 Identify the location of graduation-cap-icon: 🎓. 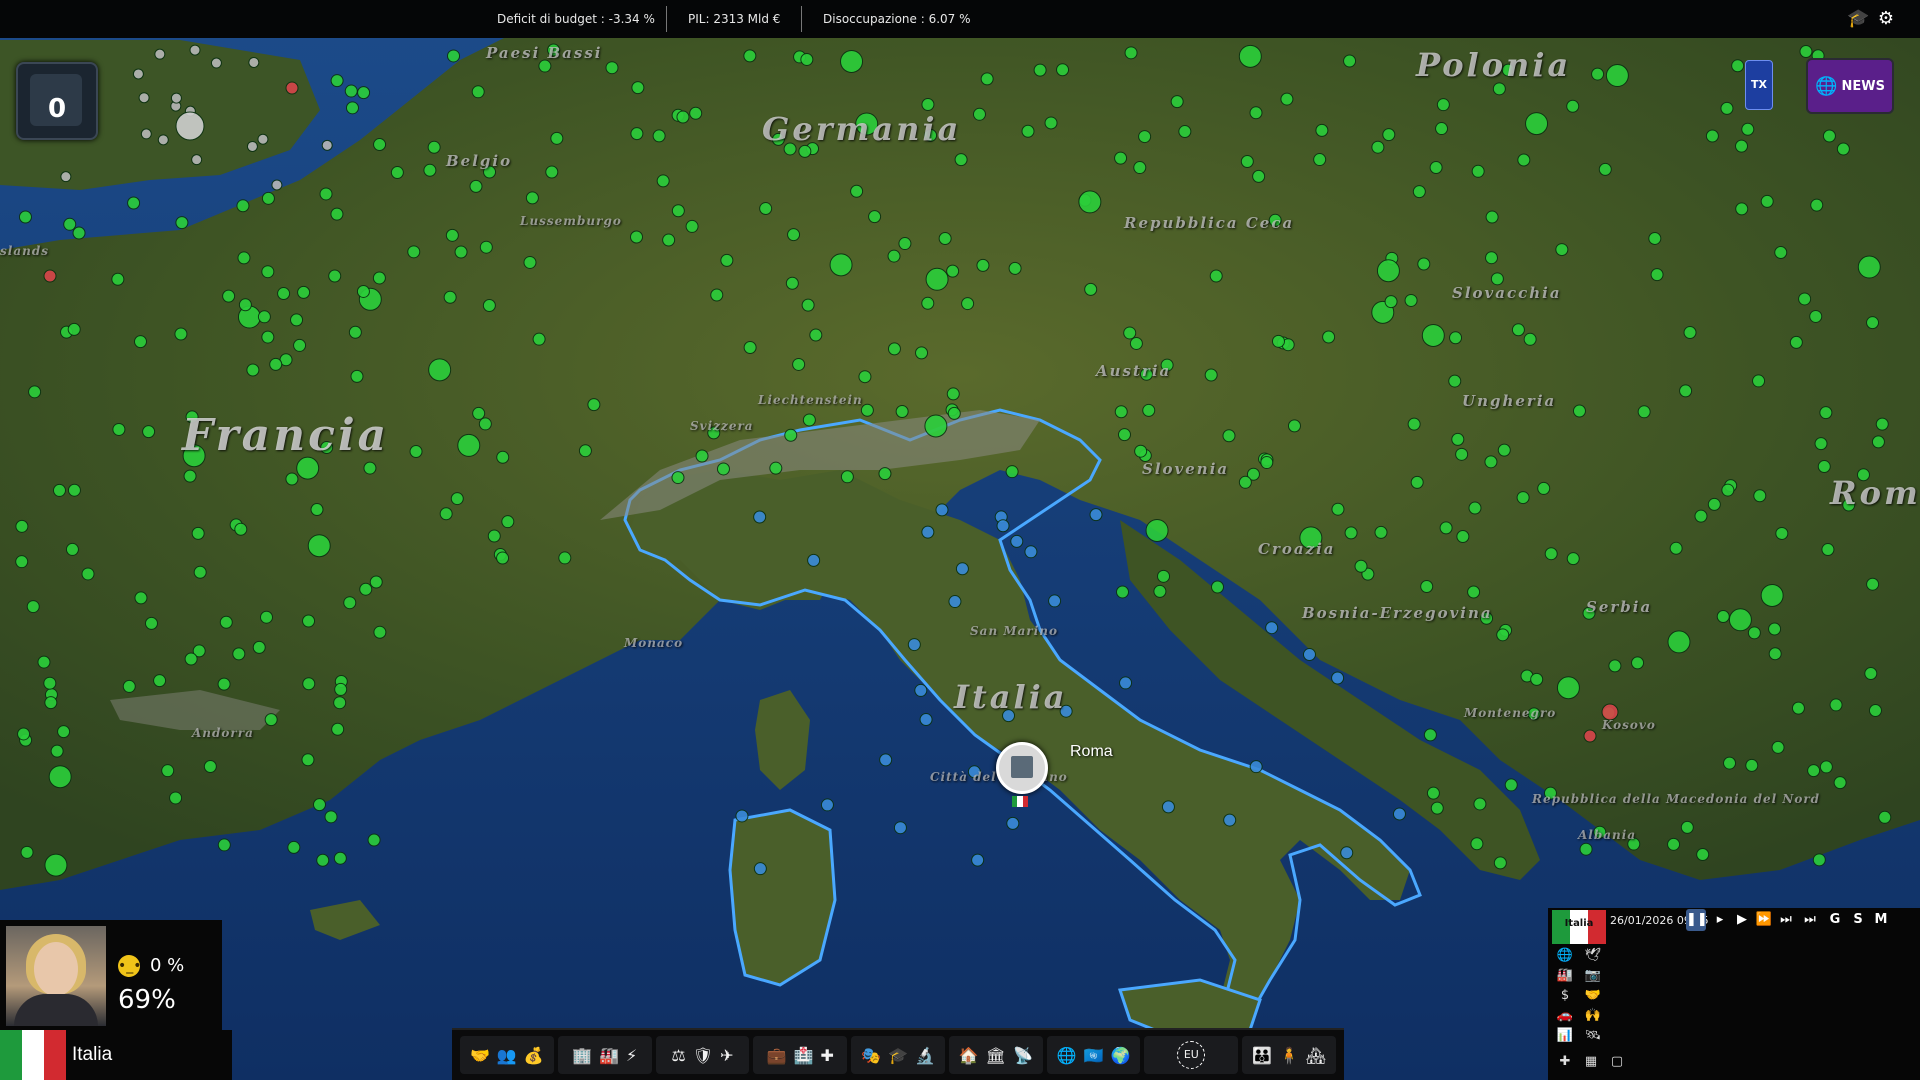
(898, 1055).